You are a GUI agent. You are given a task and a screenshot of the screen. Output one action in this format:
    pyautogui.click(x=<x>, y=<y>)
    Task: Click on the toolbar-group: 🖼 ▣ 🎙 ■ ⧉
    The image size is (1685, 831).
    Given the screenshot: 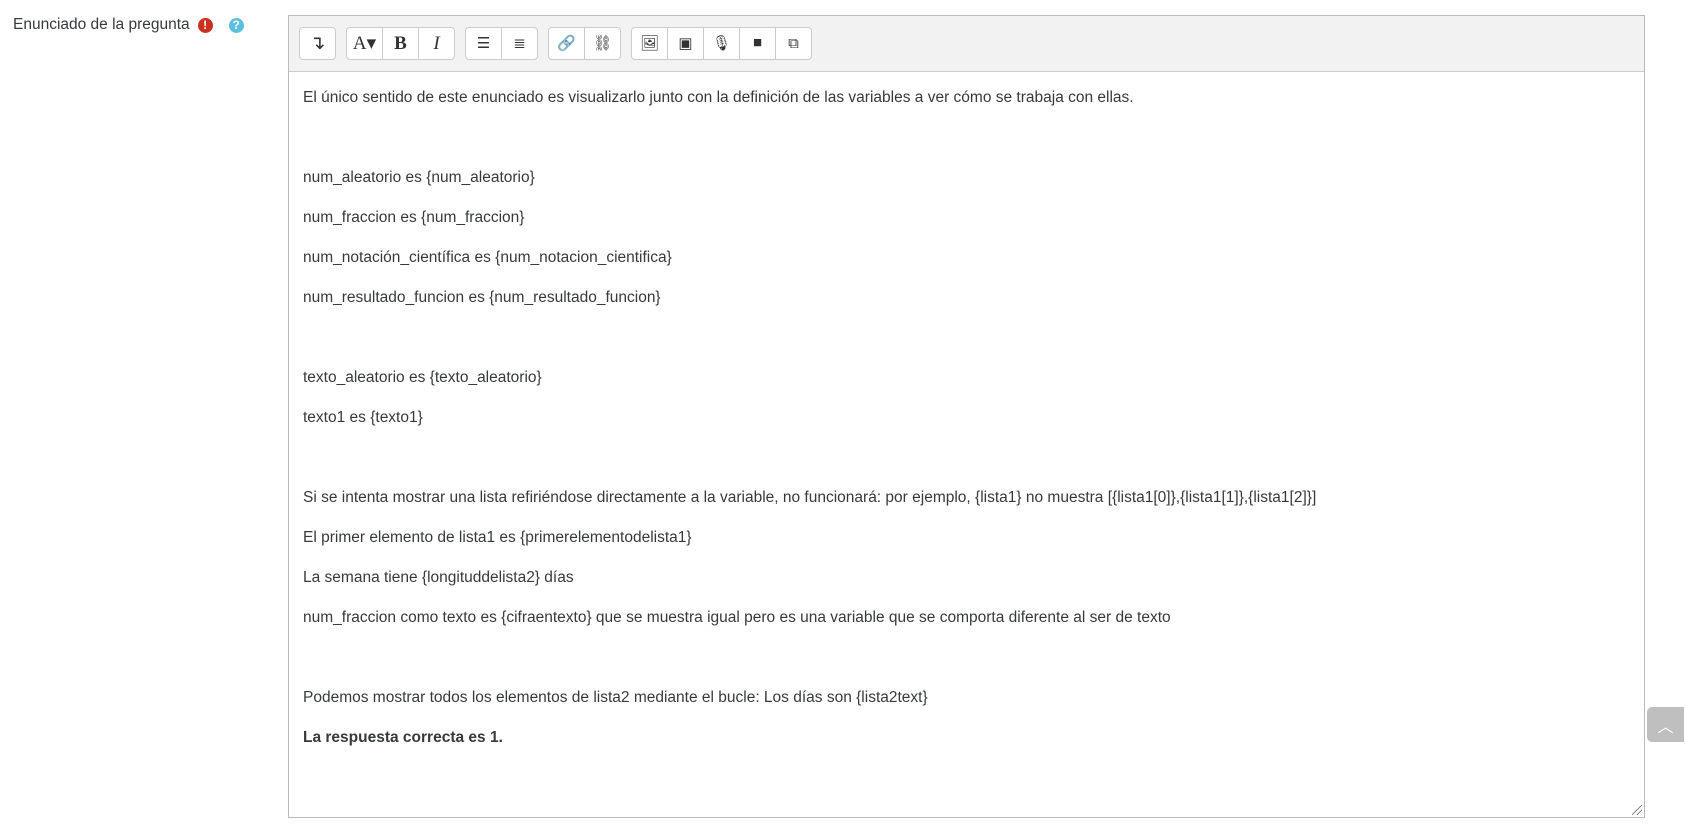 What is the action you would take?
    pyautogui.click(x=721, y=43)
    